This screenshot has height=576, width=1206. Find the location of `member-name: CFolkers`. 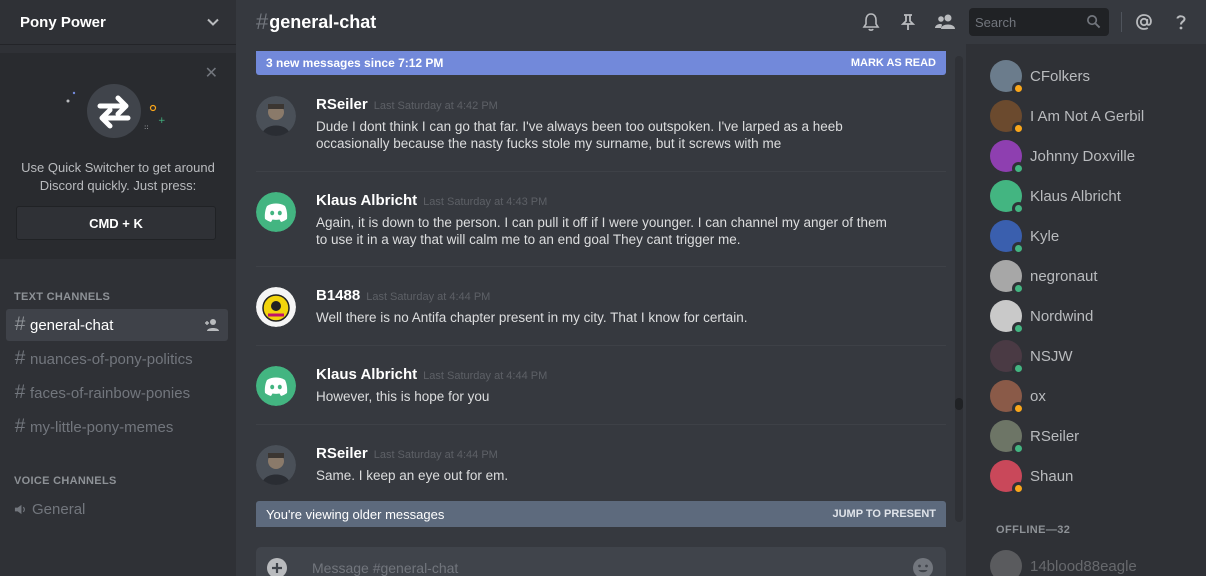

member-name: CFolkers is located at coordinates (1060, 76).